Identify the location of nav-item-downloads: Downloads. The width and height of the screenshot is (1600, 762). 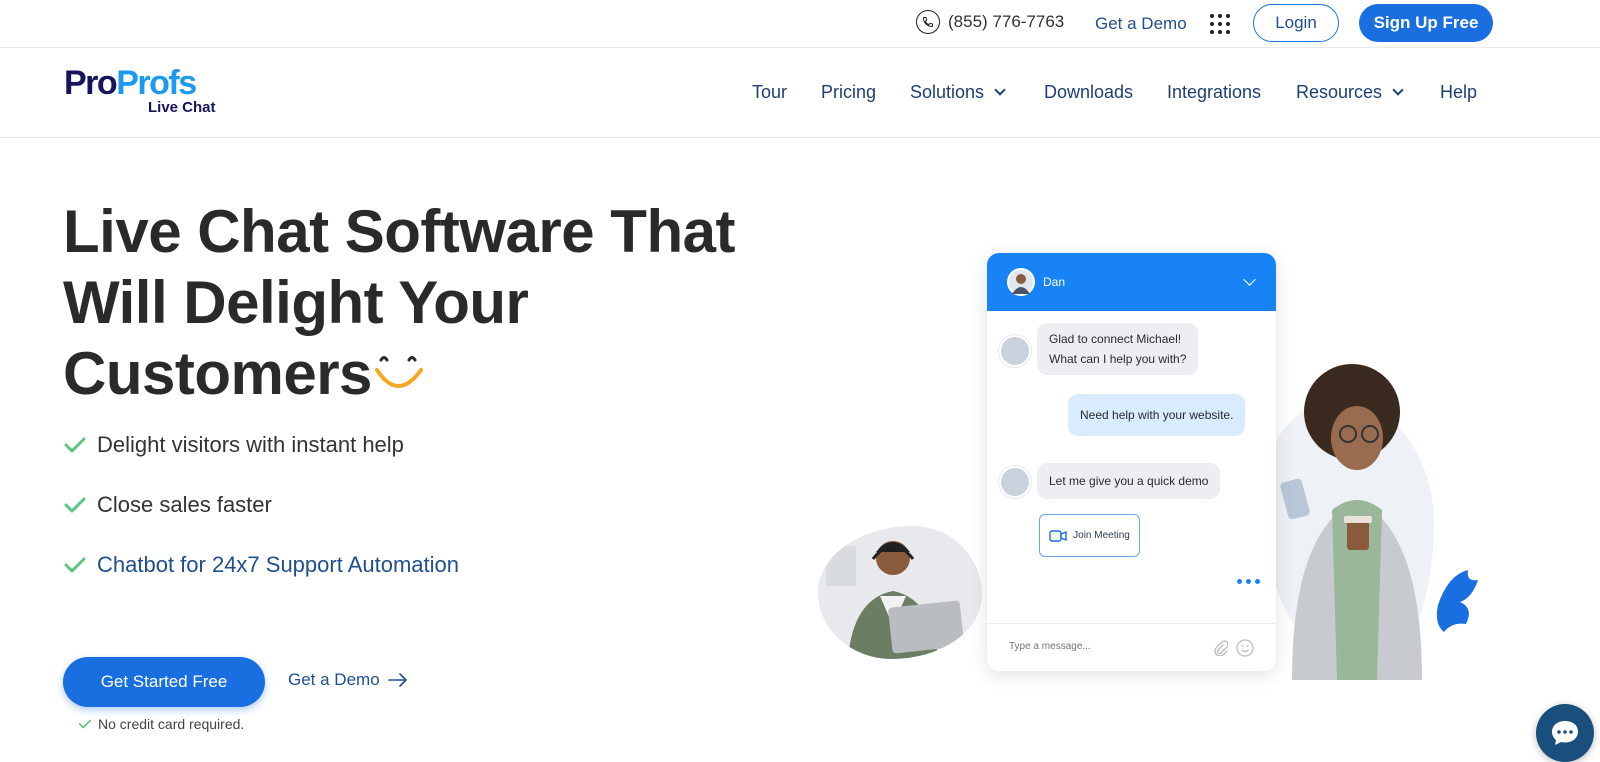
(1088, 92).